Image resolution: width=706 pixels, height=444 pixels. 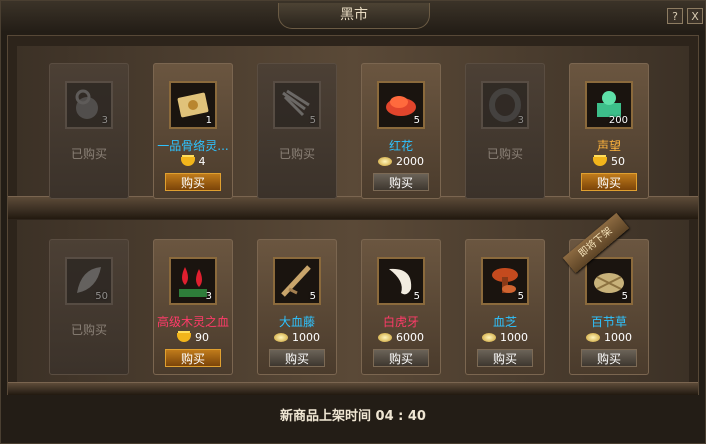 What do you see at coordinates (609, 281) in the screenshot?
I see `grass-icon: 5` at bounding box center [609, 281].